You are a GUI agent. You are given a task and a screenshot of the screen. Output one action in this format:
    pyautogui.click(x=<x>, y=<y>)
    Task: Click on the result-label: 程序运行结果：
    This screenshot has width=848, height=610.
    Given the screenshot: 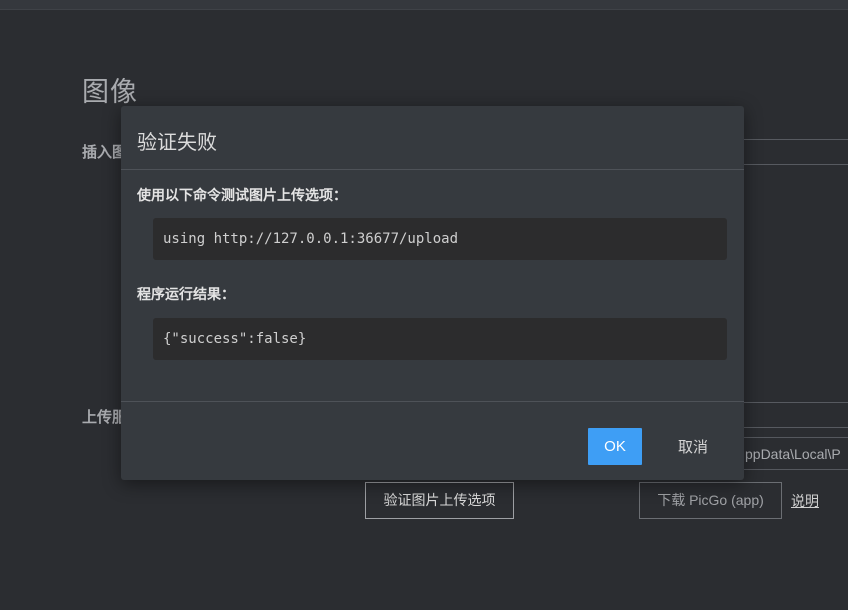 What is the action you would take?
    pyautogui.click(x=186, y=295)
    